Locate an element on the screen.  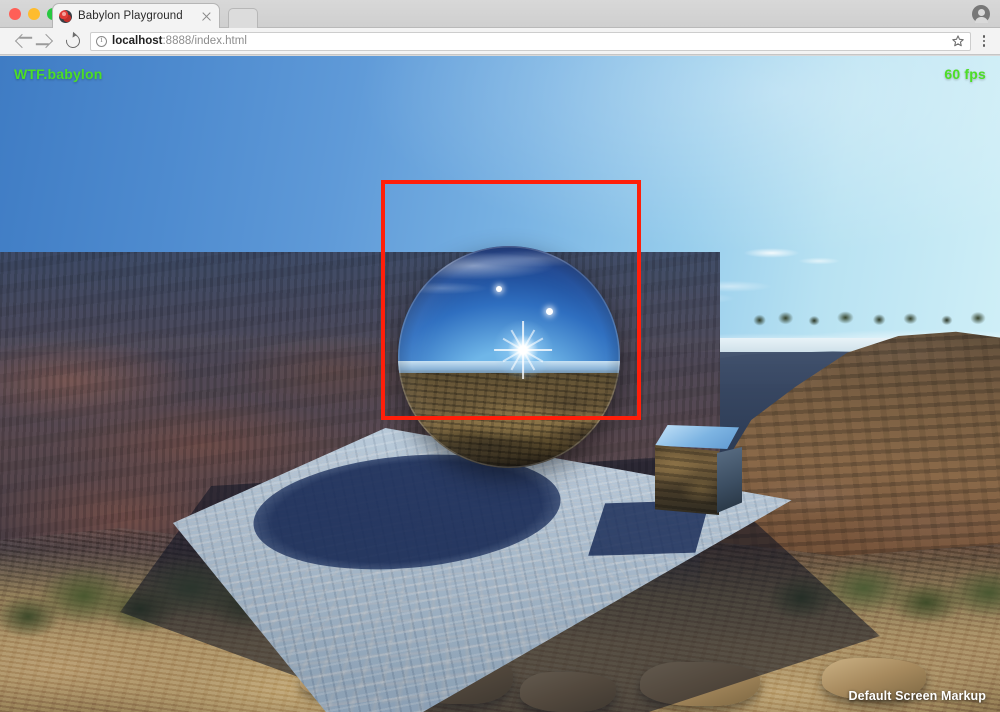
scene-name-label: WTF.babylon is located at coordinates (58, 74).